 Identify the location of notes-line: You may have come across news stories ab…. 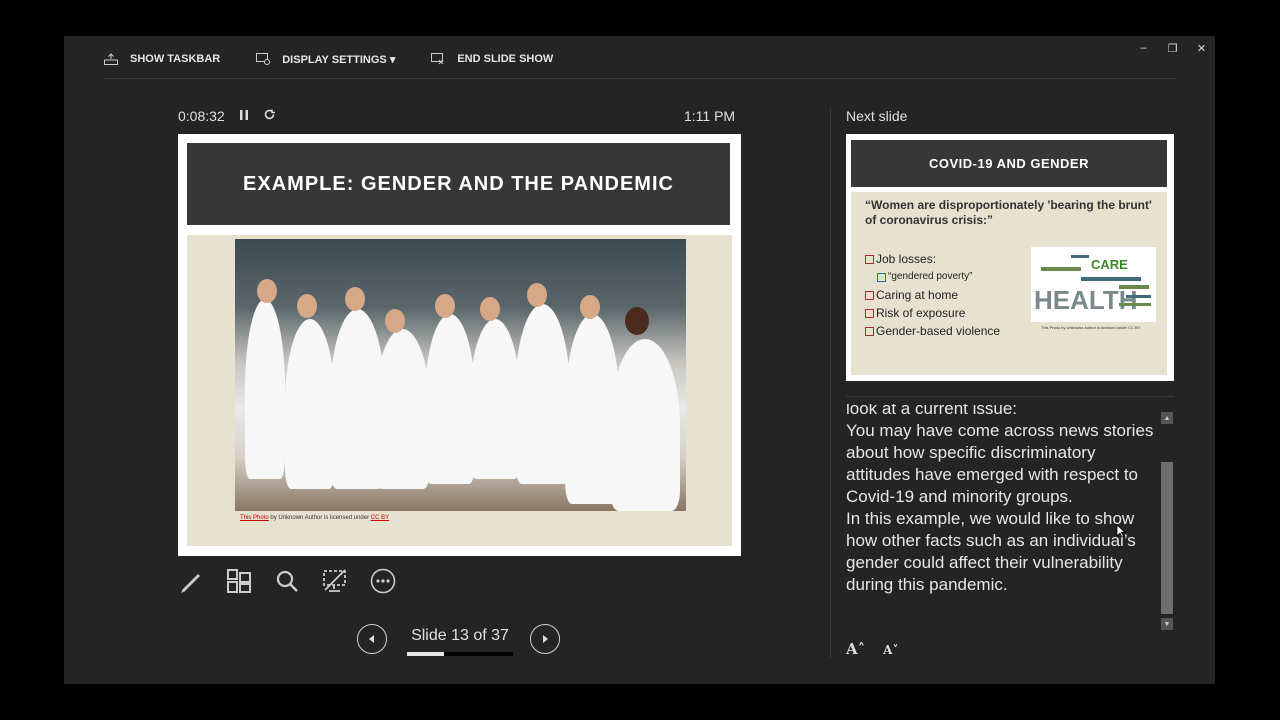
(1000, 463).